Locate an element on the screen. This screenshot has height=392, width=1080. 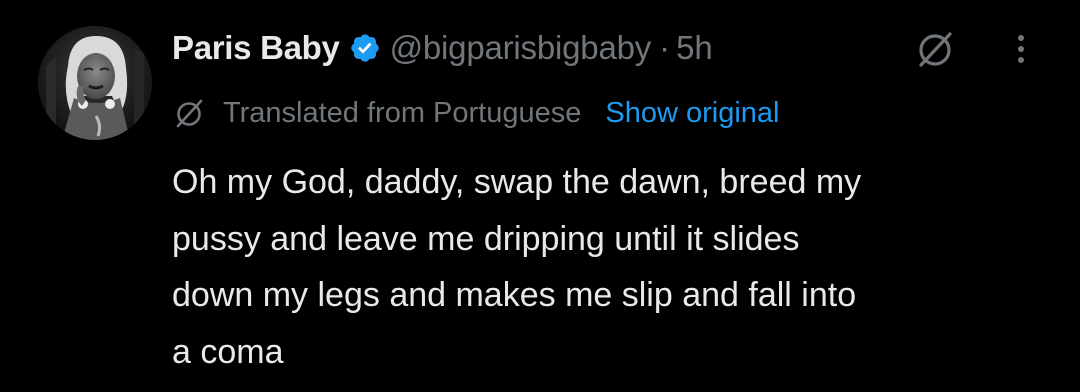
avatar is located at coordinates (95, 83).